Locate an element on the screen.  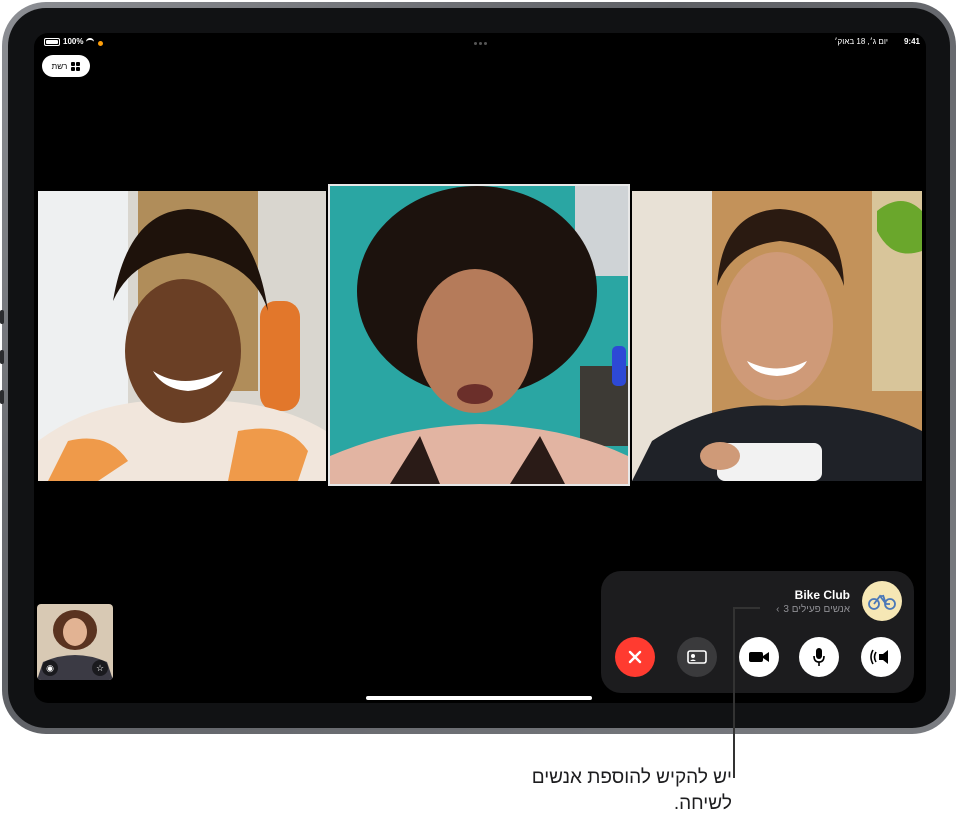
microphone-button is located at coordinates (819, 657).